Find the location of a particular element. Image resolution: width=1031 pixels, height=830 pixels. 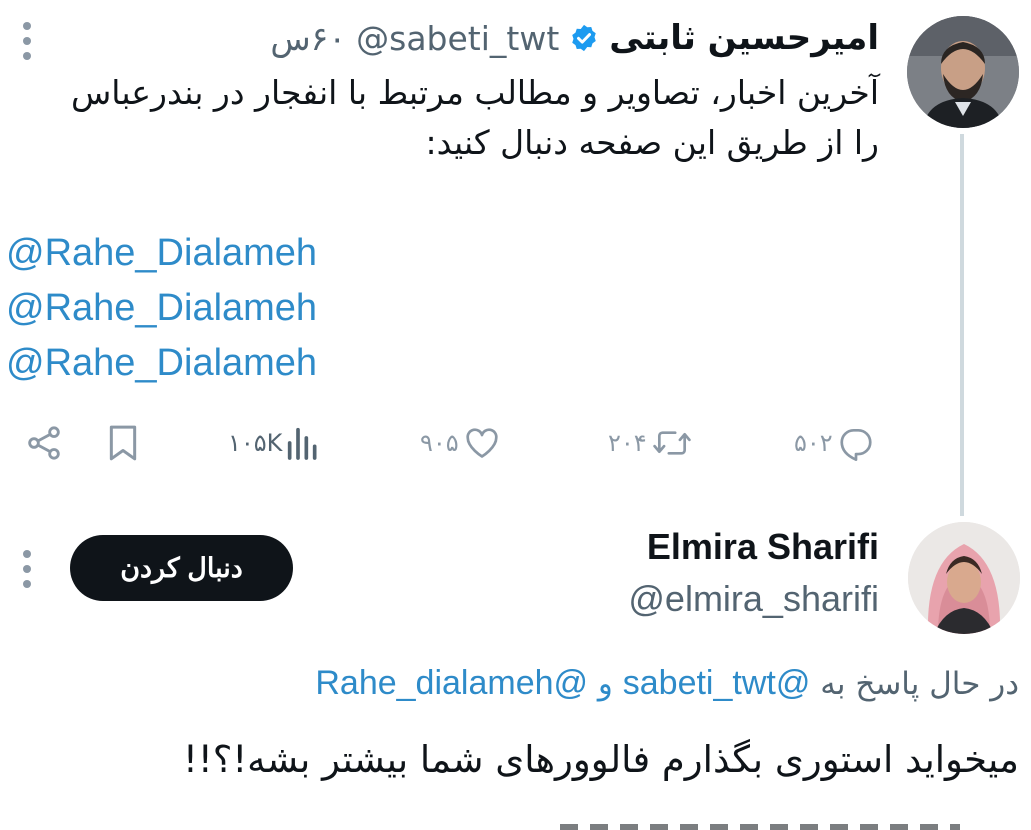

views-icon is located at coordinates (302, 443).